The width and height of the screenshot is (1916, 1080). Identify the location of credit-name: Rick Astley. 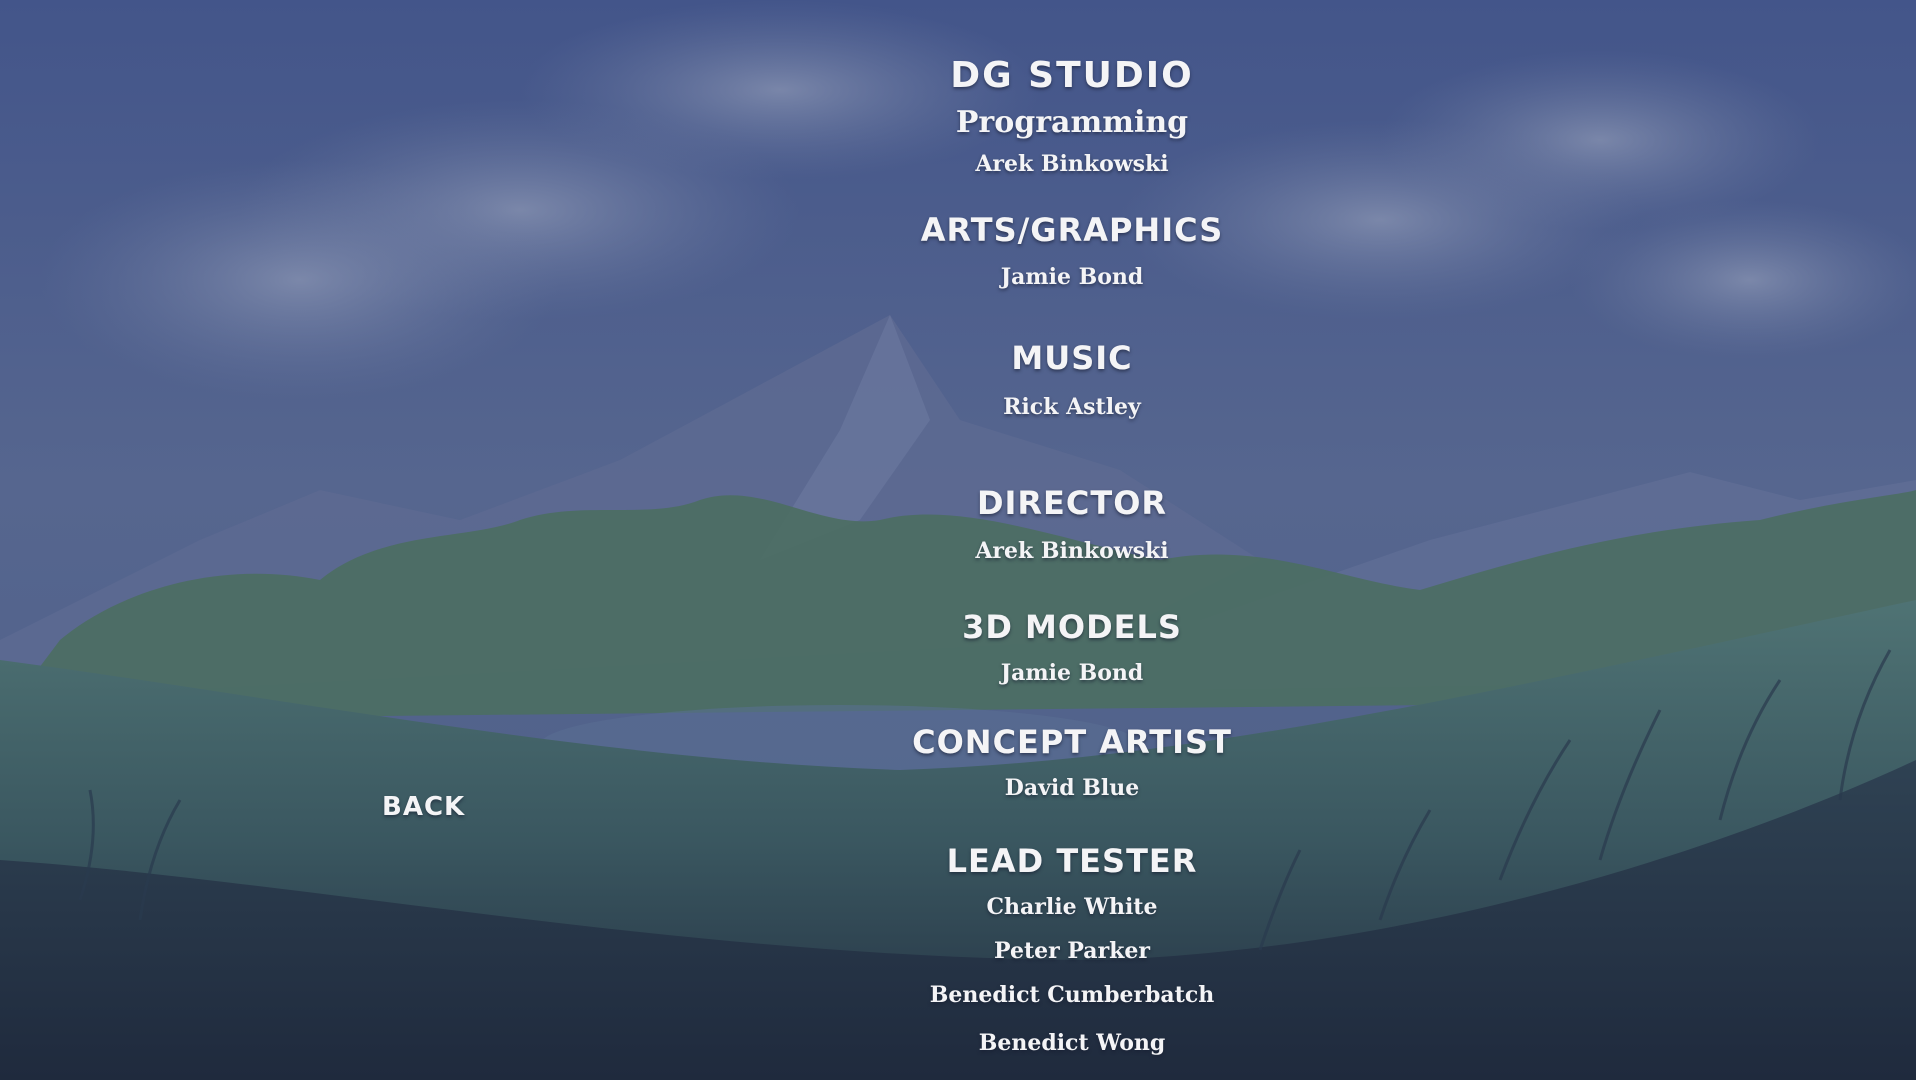
(1072, 407).